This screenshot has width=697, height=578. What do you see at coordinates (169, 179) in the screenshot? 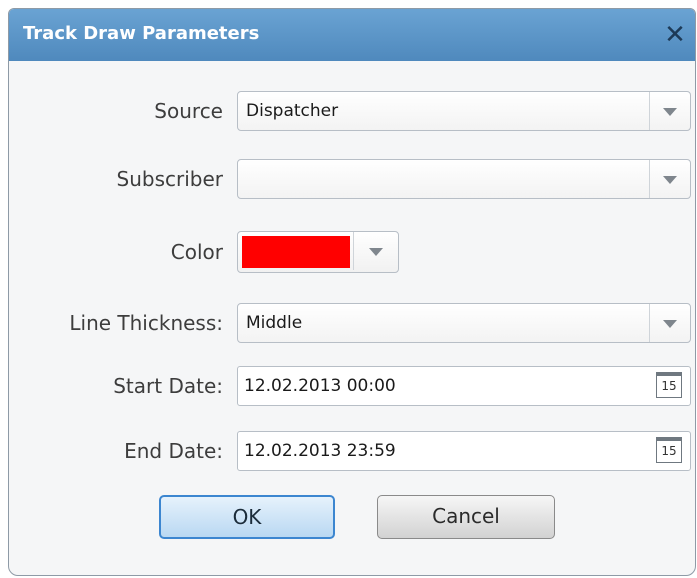
I see `subscriber-label: Subscriber` at bounding box center [169, 179].